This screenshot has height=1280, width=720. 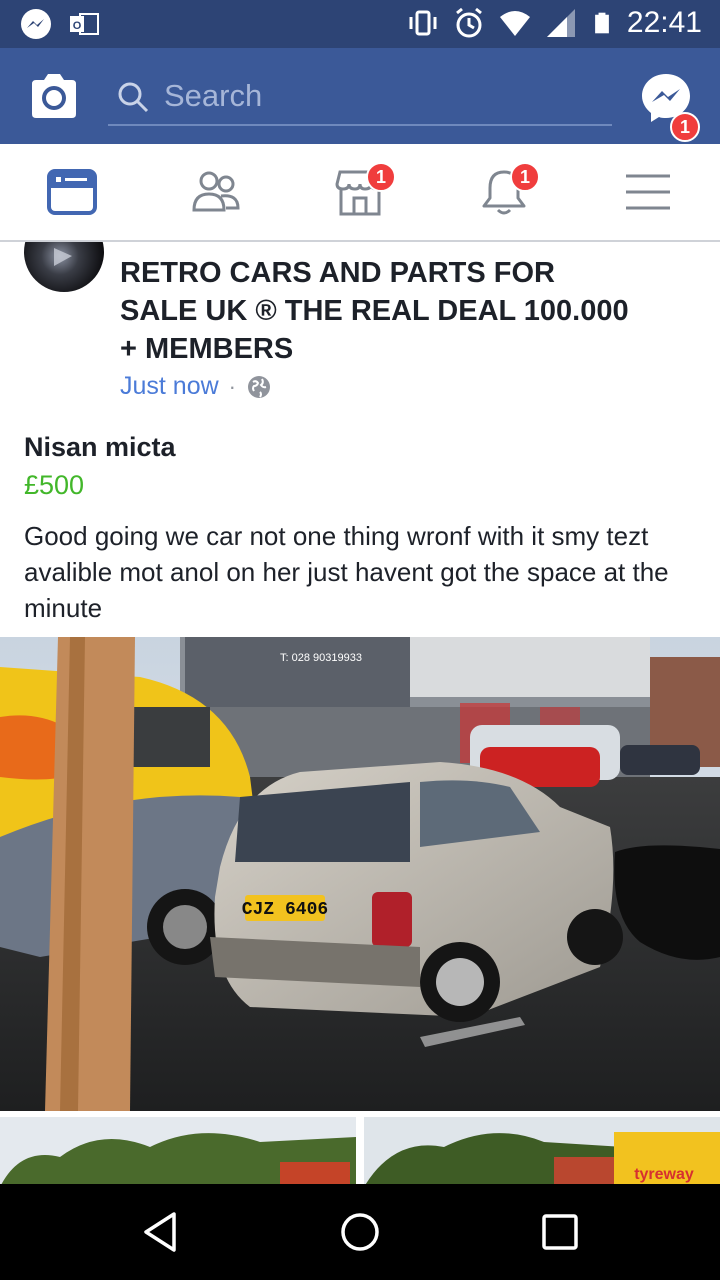 I want to click on search-bar, so click(x=360, y=97).